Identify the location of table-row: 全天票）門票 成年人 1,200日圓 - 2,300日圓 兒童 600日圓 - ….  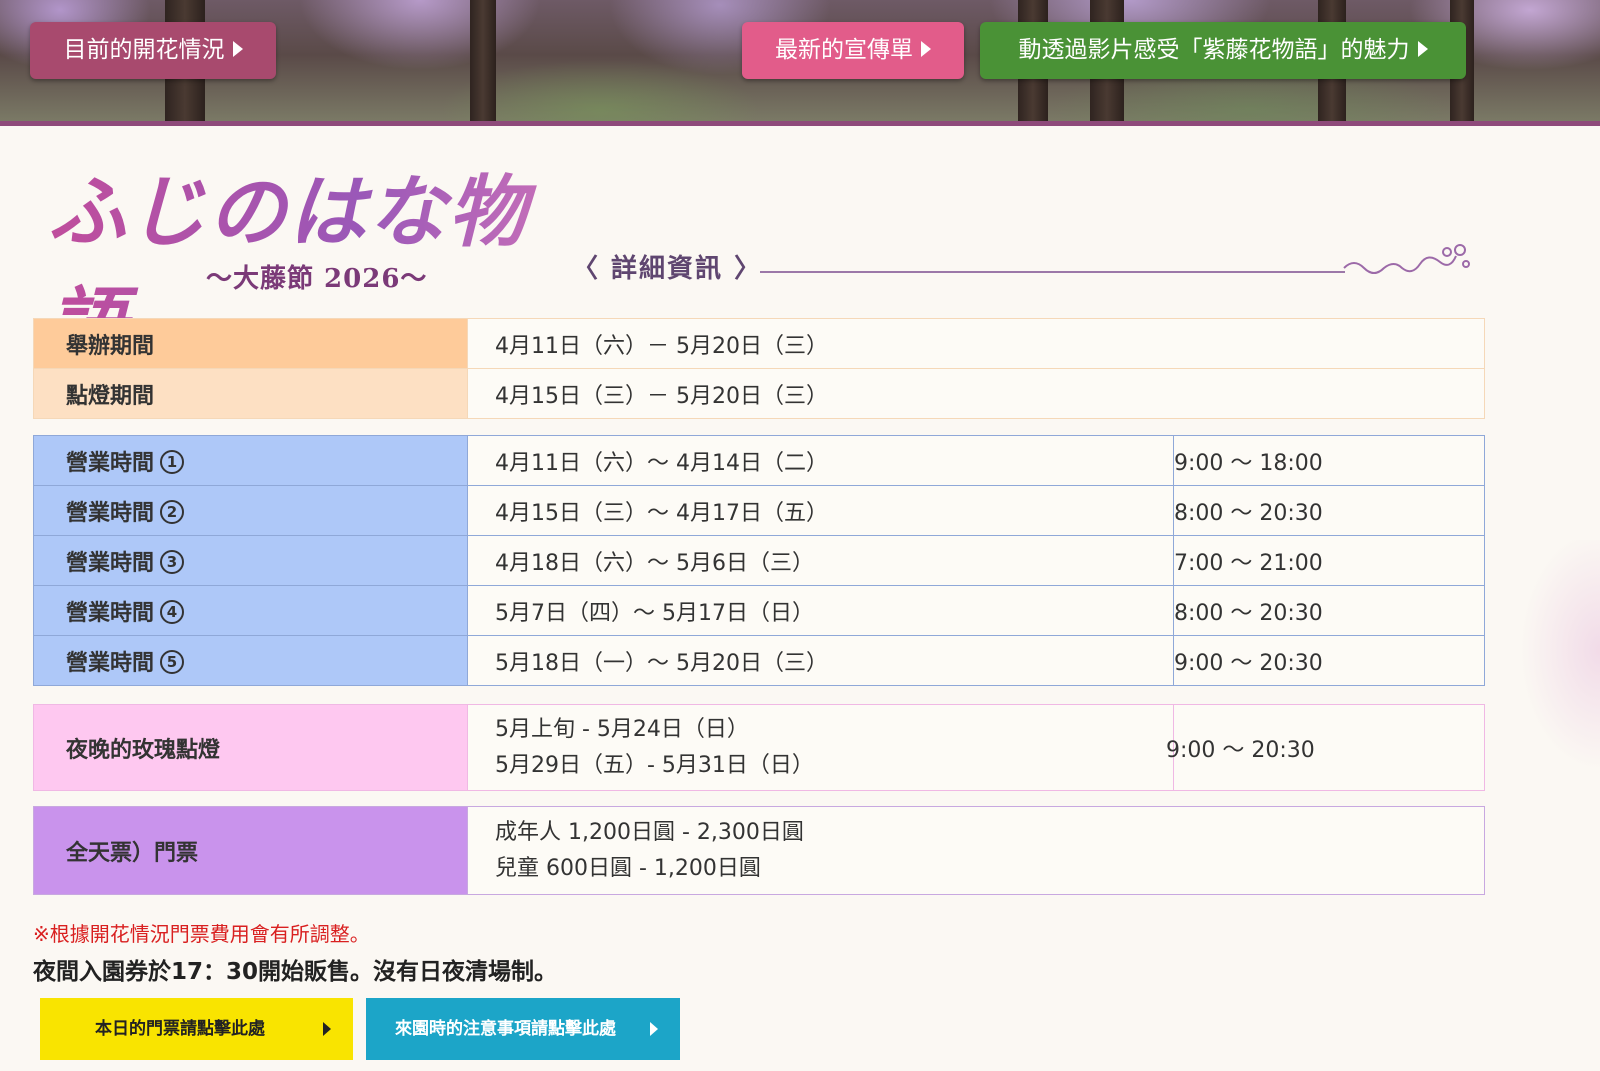
(759, 850).